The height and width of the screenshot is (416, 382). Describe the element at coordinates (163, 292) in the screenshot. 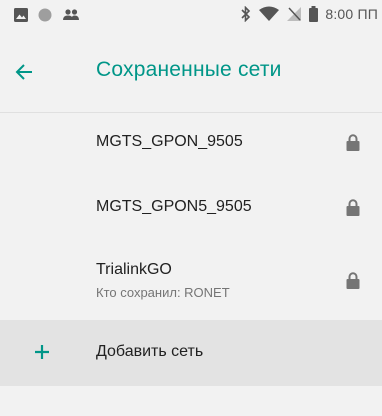

I see `network-saved-by: Кто сохранил: RONET` at that location.